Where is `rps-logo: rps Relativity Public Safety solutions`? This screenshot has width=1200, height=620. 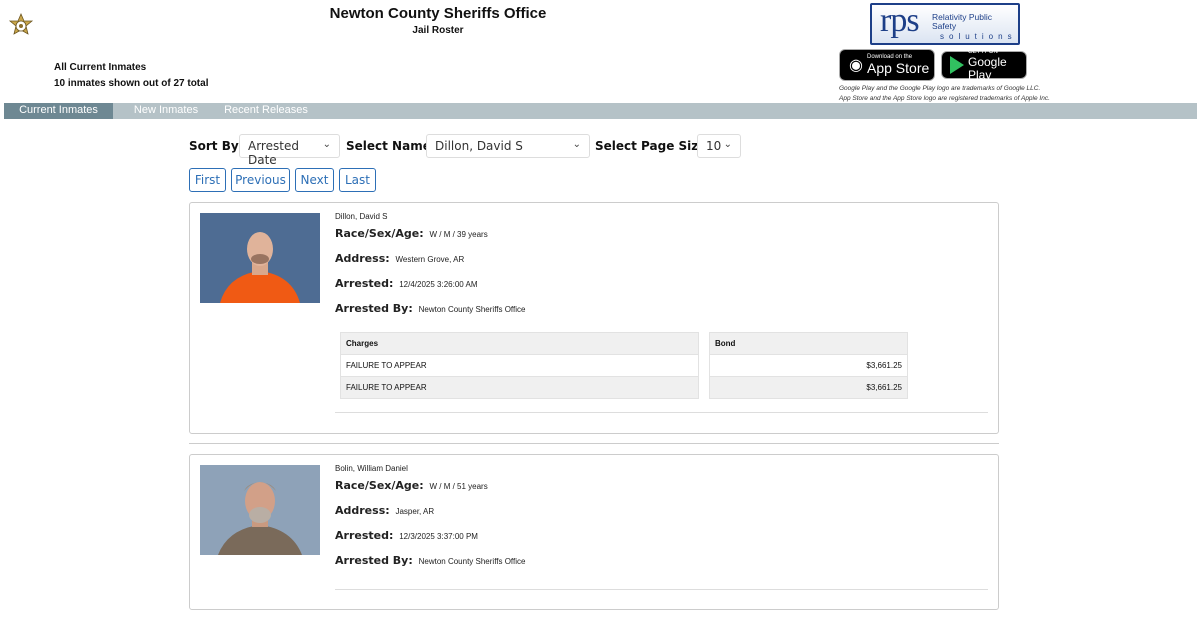 rps-logo: rps Relativity Public Safety solutions is located at coordinates (945, 24).